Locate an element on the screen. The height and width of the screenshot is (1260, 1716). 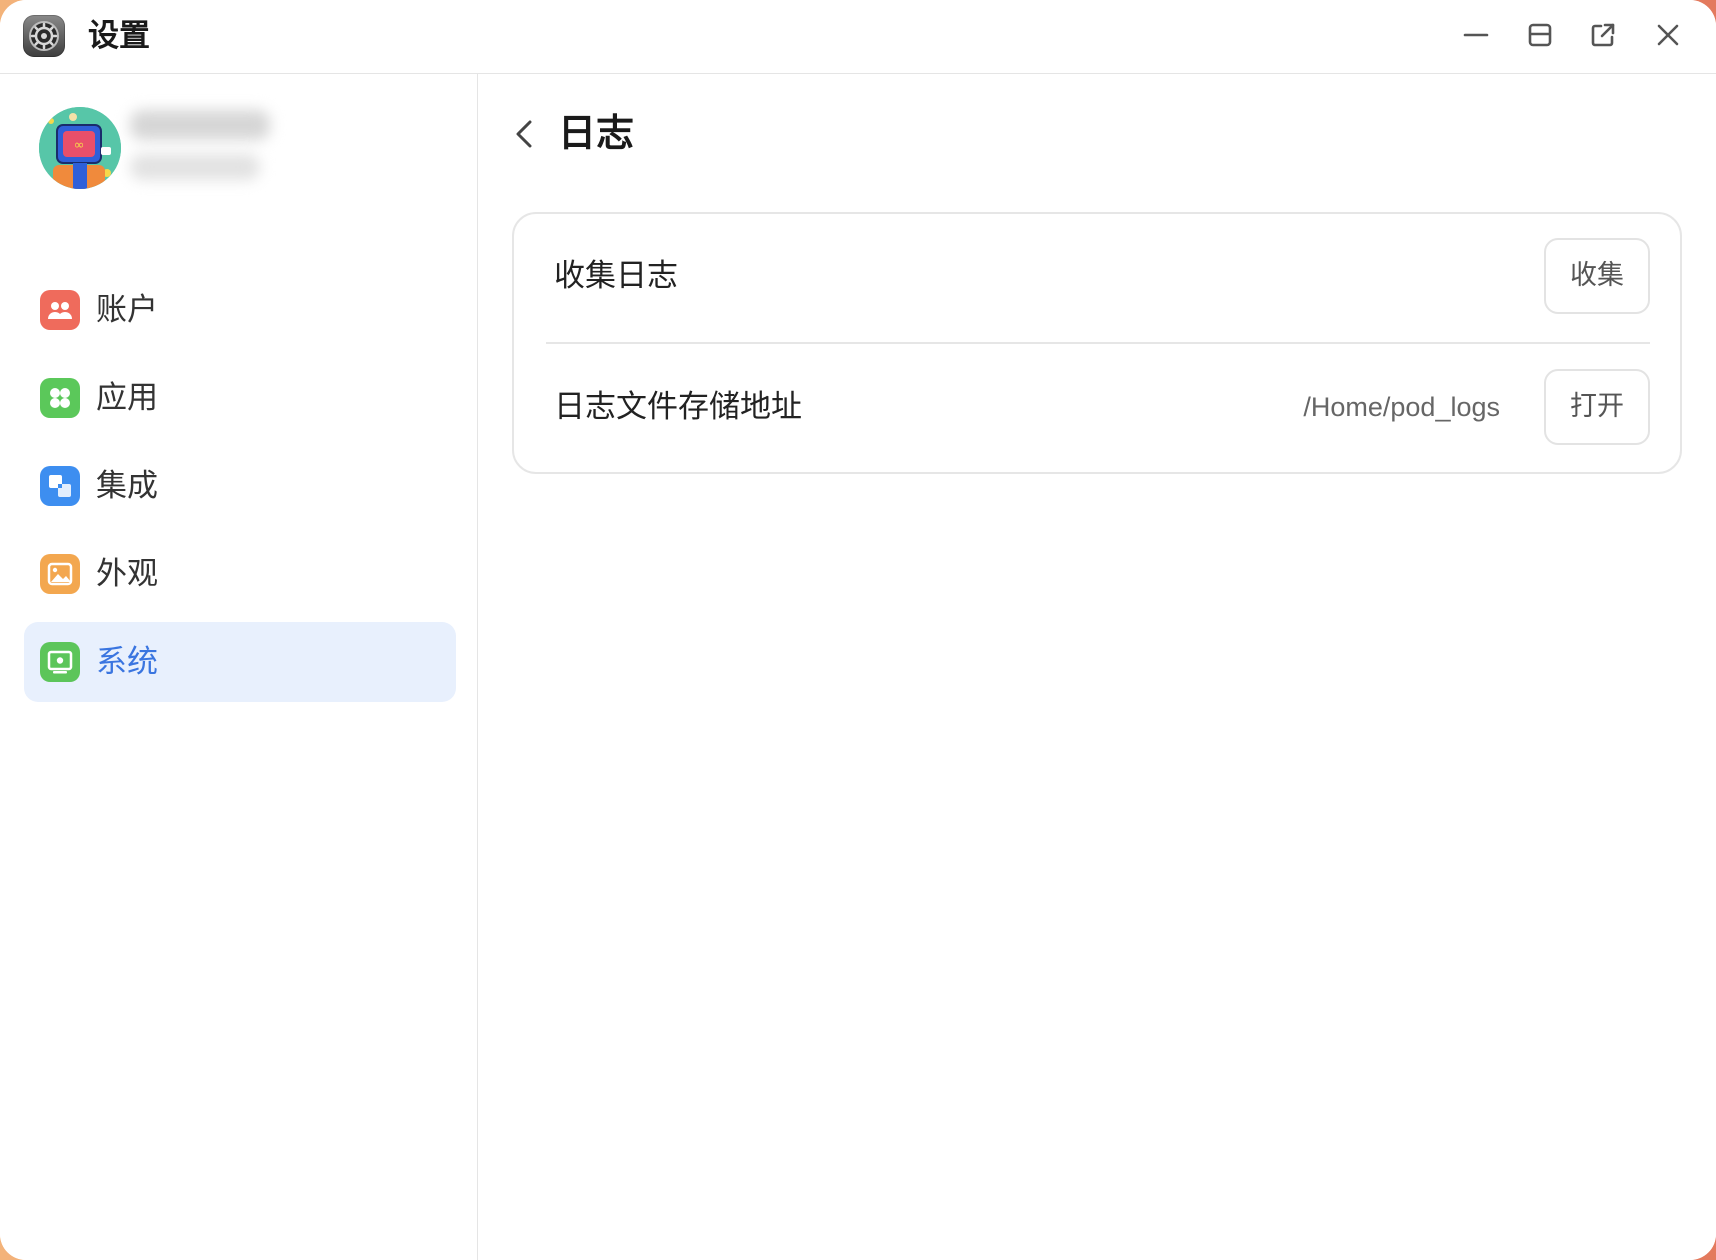
open-button: 打开 is located at coordinates (1597, 407).